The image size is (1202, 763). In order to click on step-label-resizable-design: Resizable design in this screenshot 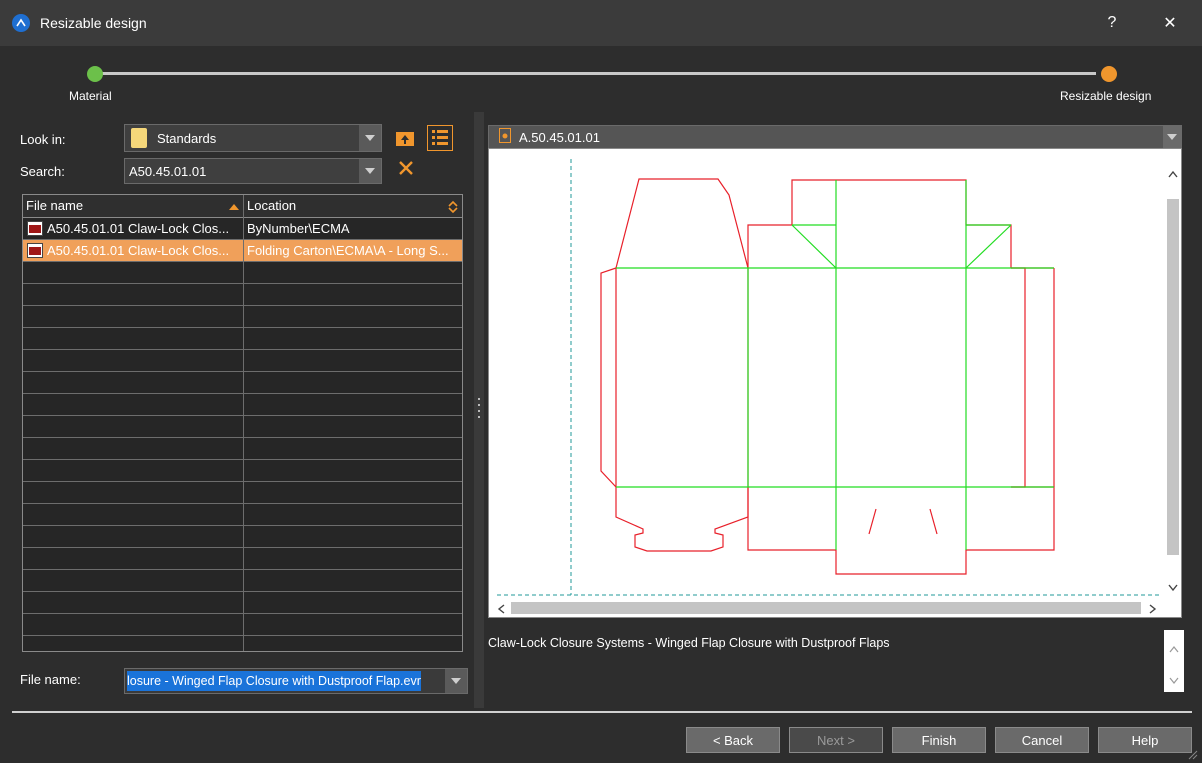, I will do `click(1106, 96)`.